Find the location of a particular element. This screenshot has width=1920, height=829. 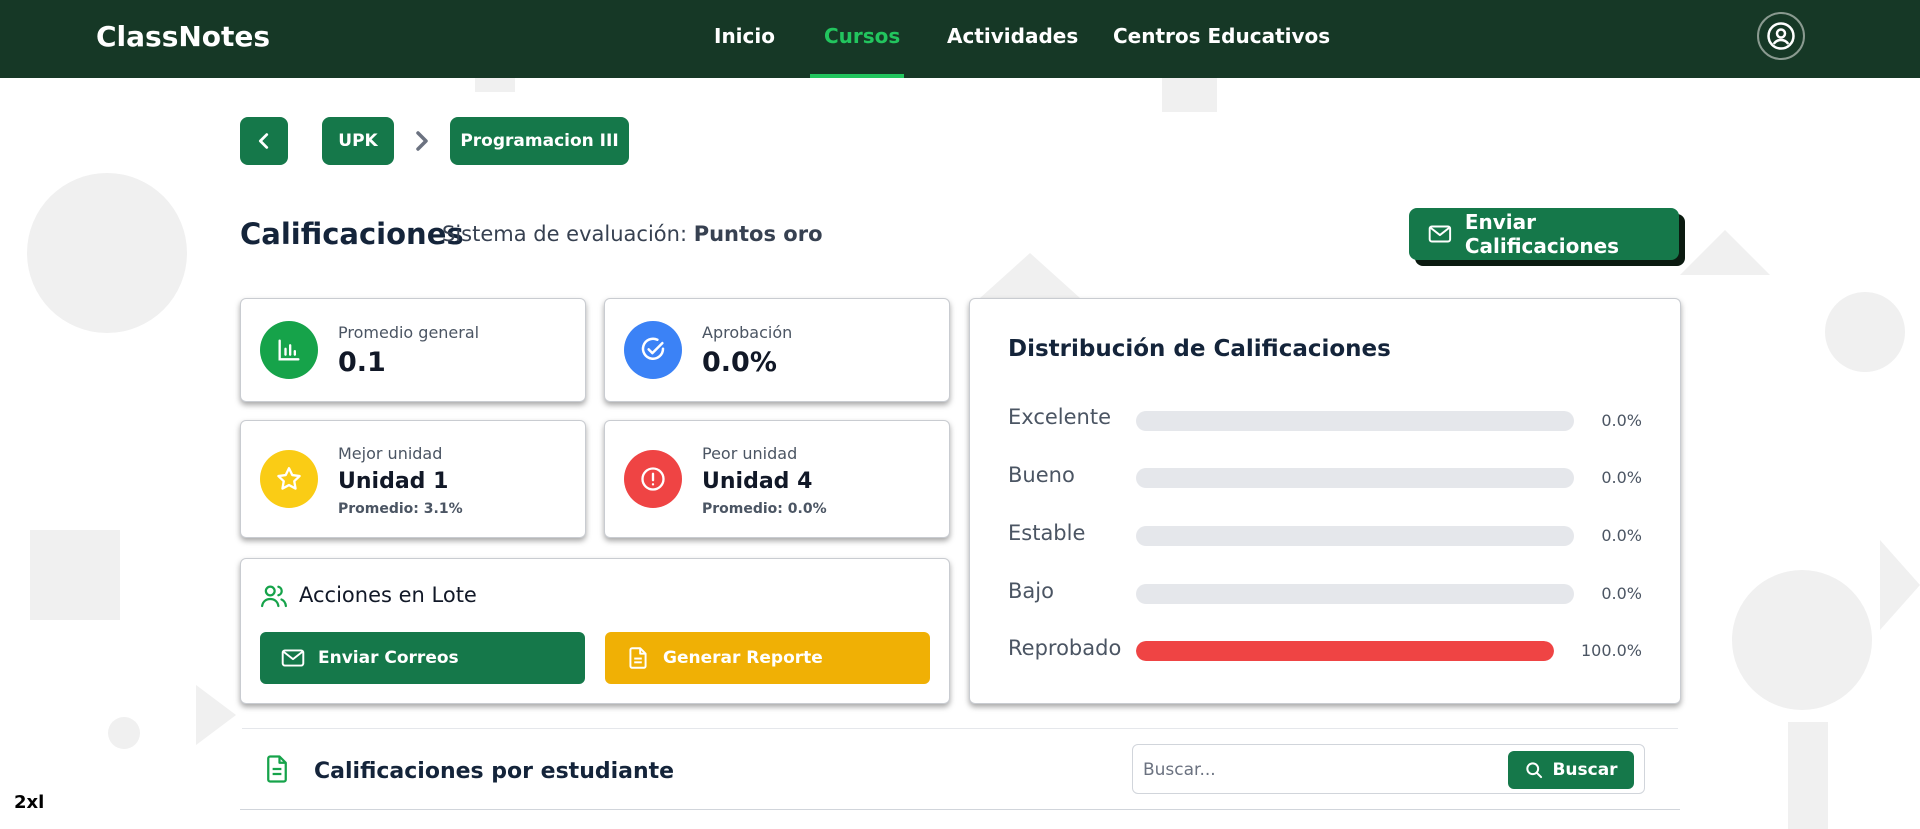

check-circle-icon is located at coordinates (653, 350).